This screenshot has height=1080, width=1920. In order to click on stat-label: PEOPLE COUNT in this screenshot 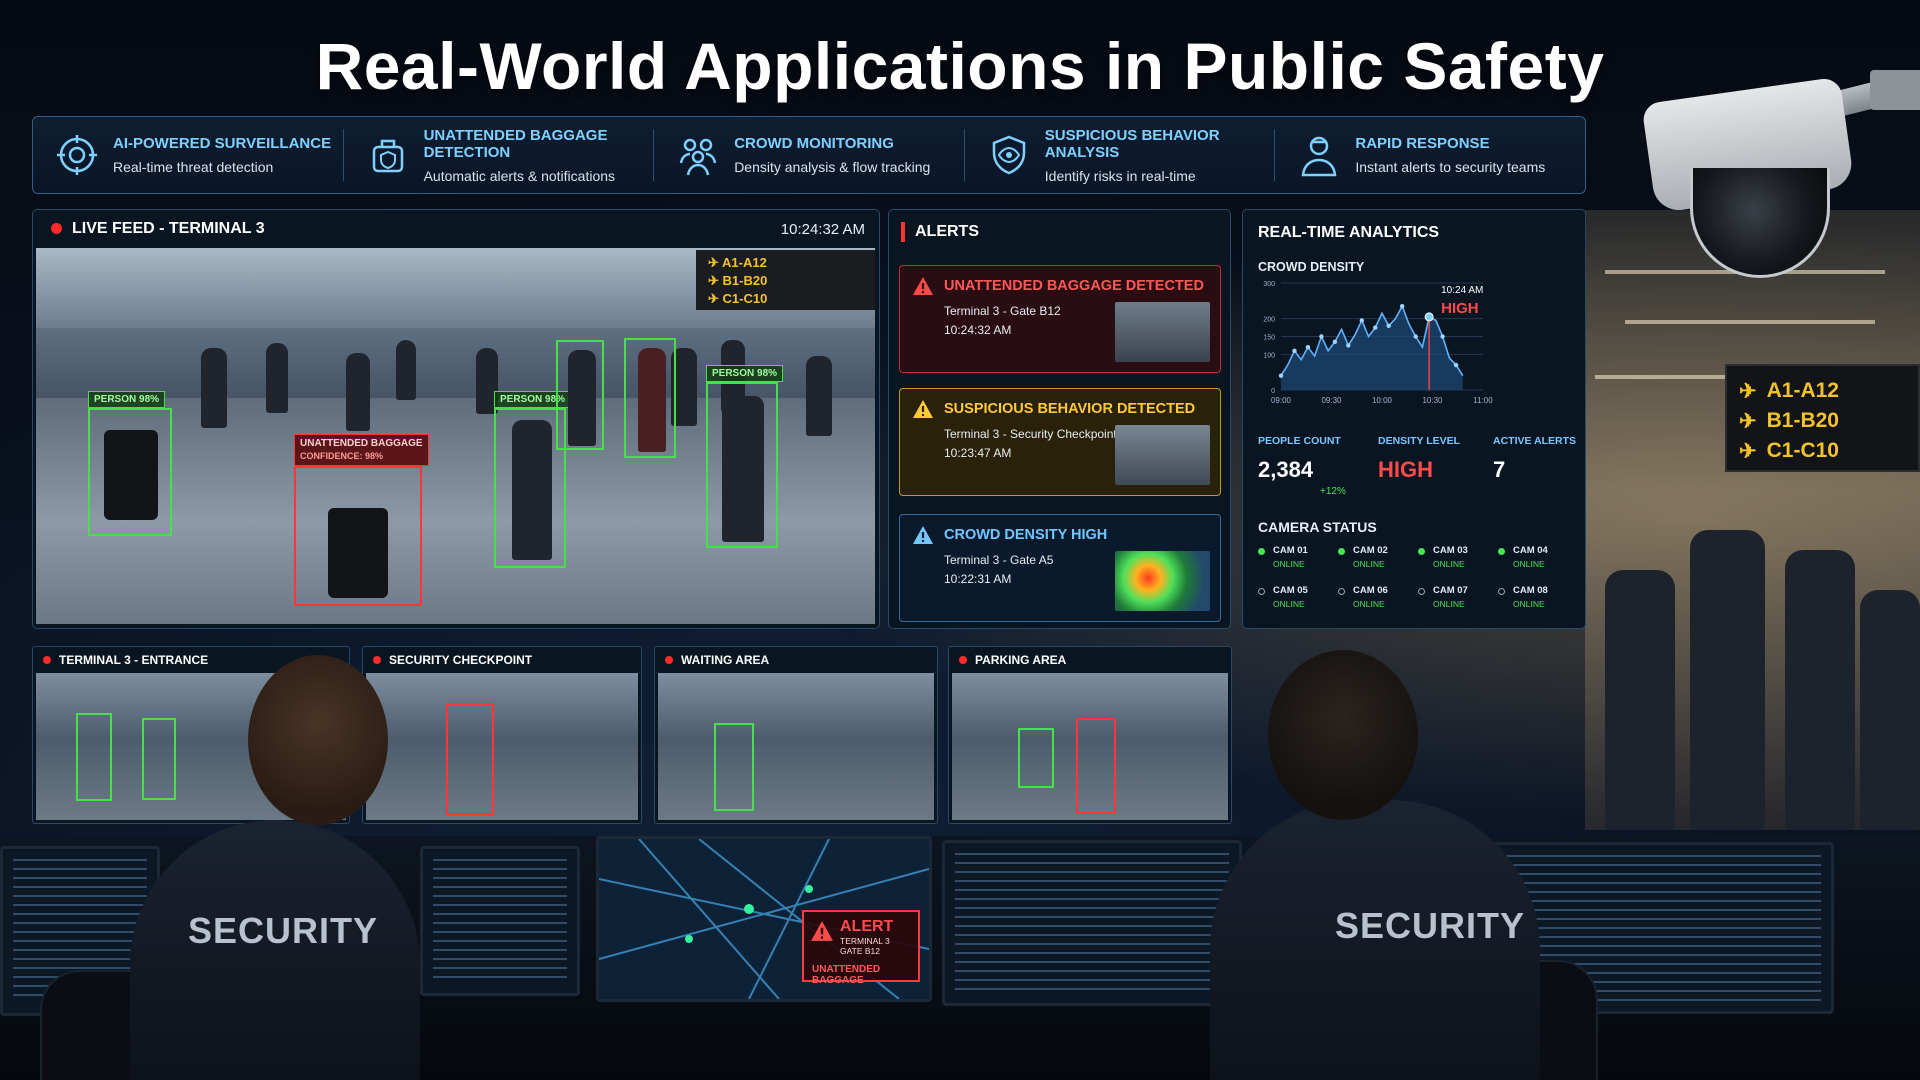, I will do `click(1299, 441)`.